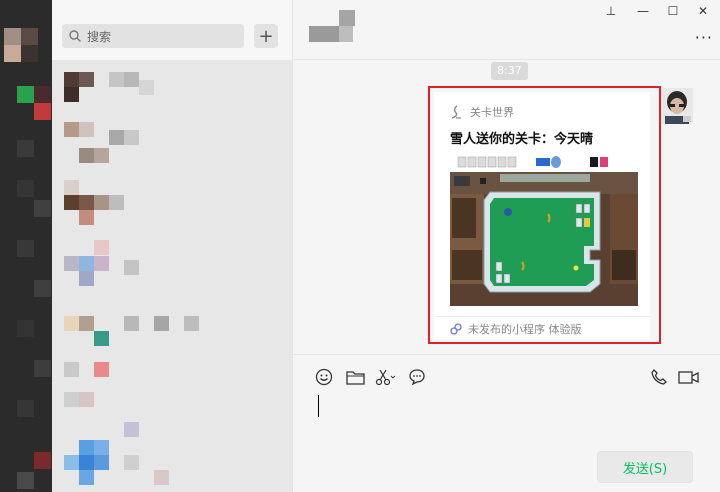  I want to click on scissors-icon, so click(385, 377).